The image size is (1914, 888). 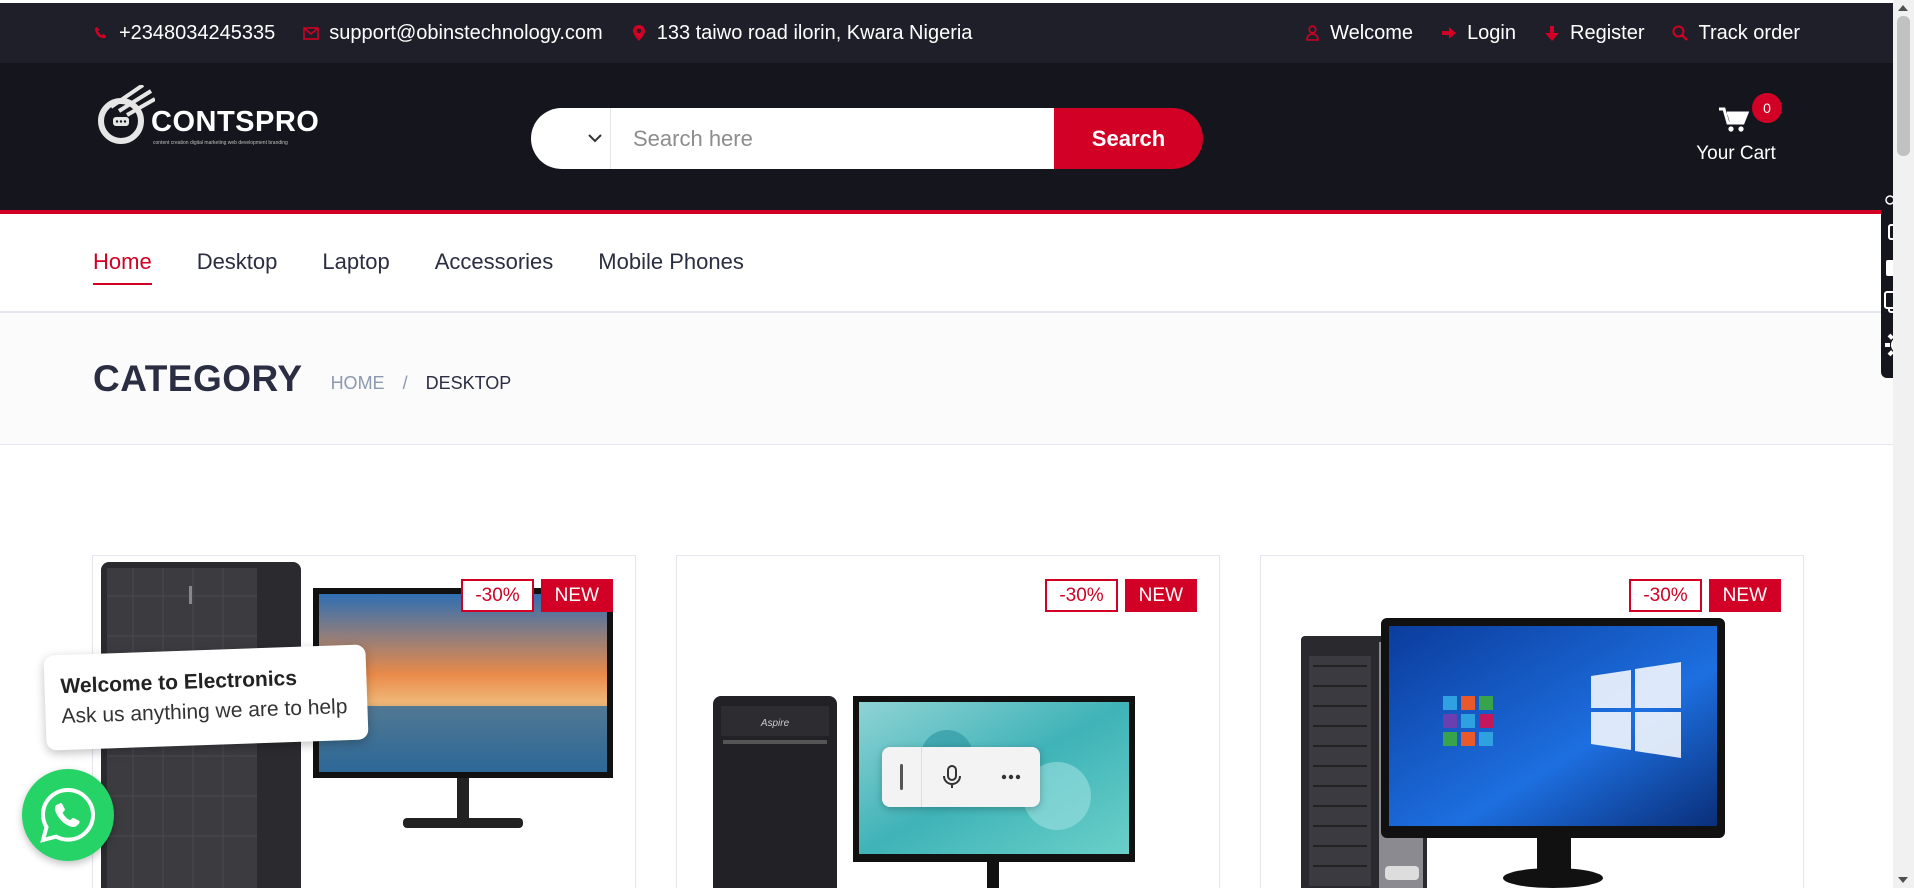 I want to click on nav-item-laptop: Laptop, so click(x=355, y=265).